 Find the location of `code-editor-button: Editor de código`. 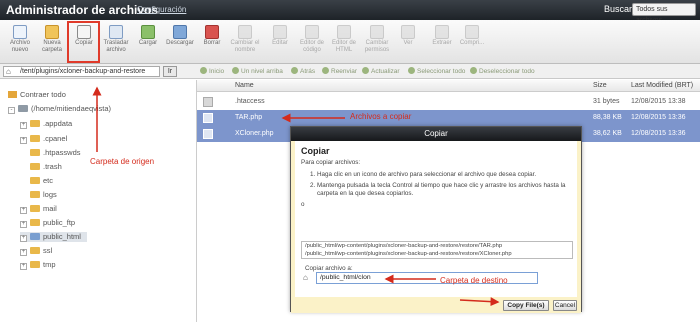

code-editor-button: Editor de código is located at coordinates (312, 38).